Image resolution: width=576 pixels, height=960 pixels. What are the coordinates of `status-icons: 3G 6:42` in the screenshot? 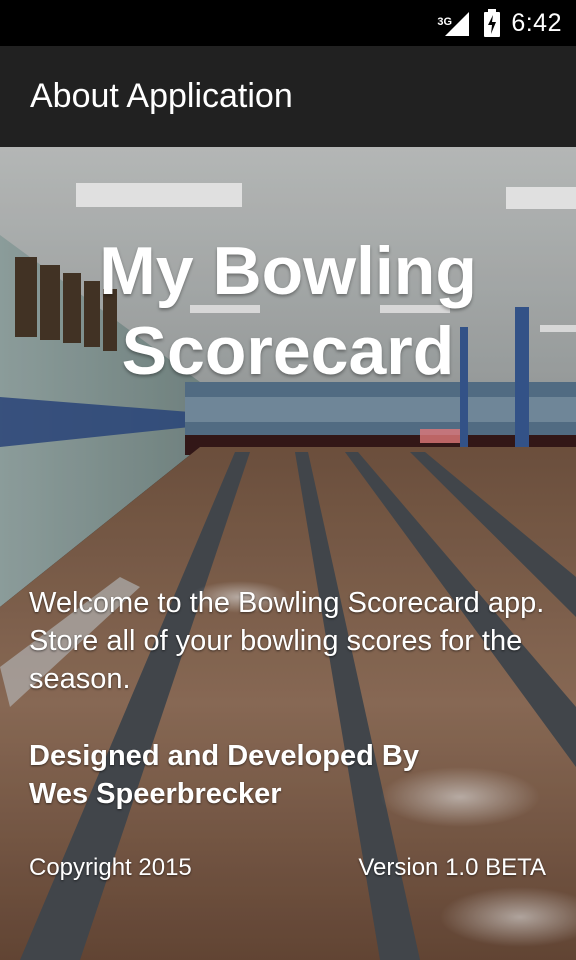 It's located at (499, 23).